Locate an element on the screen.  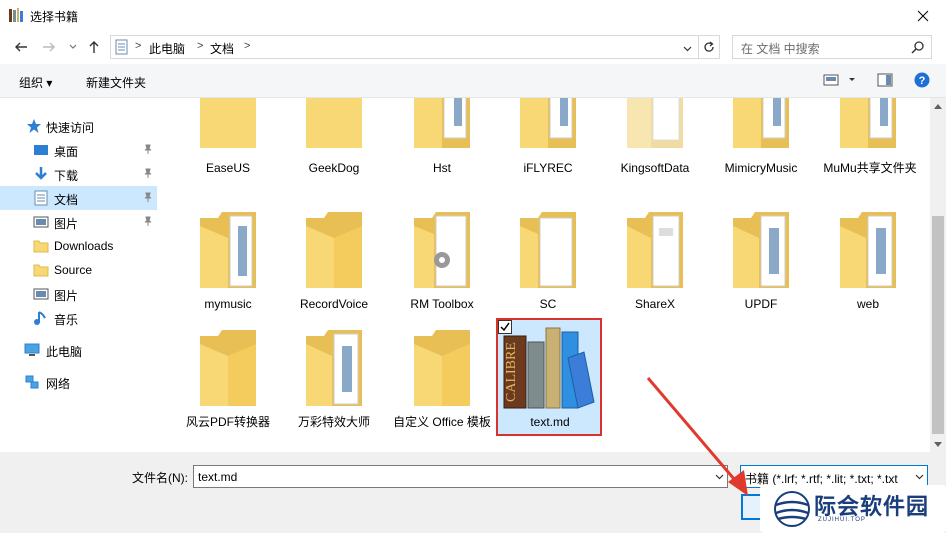
scroll-down-button is located at coordinates (938, 444).